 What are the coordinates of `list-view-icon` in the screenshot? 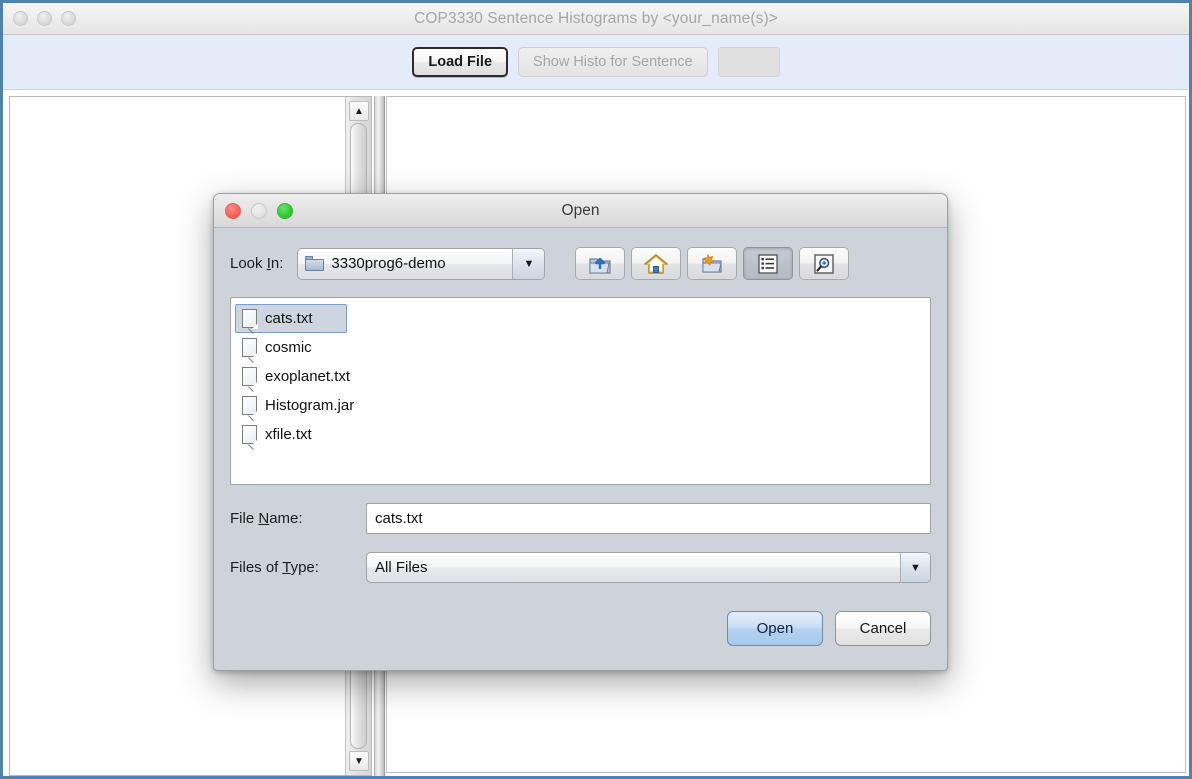 It's located at (768, 263).